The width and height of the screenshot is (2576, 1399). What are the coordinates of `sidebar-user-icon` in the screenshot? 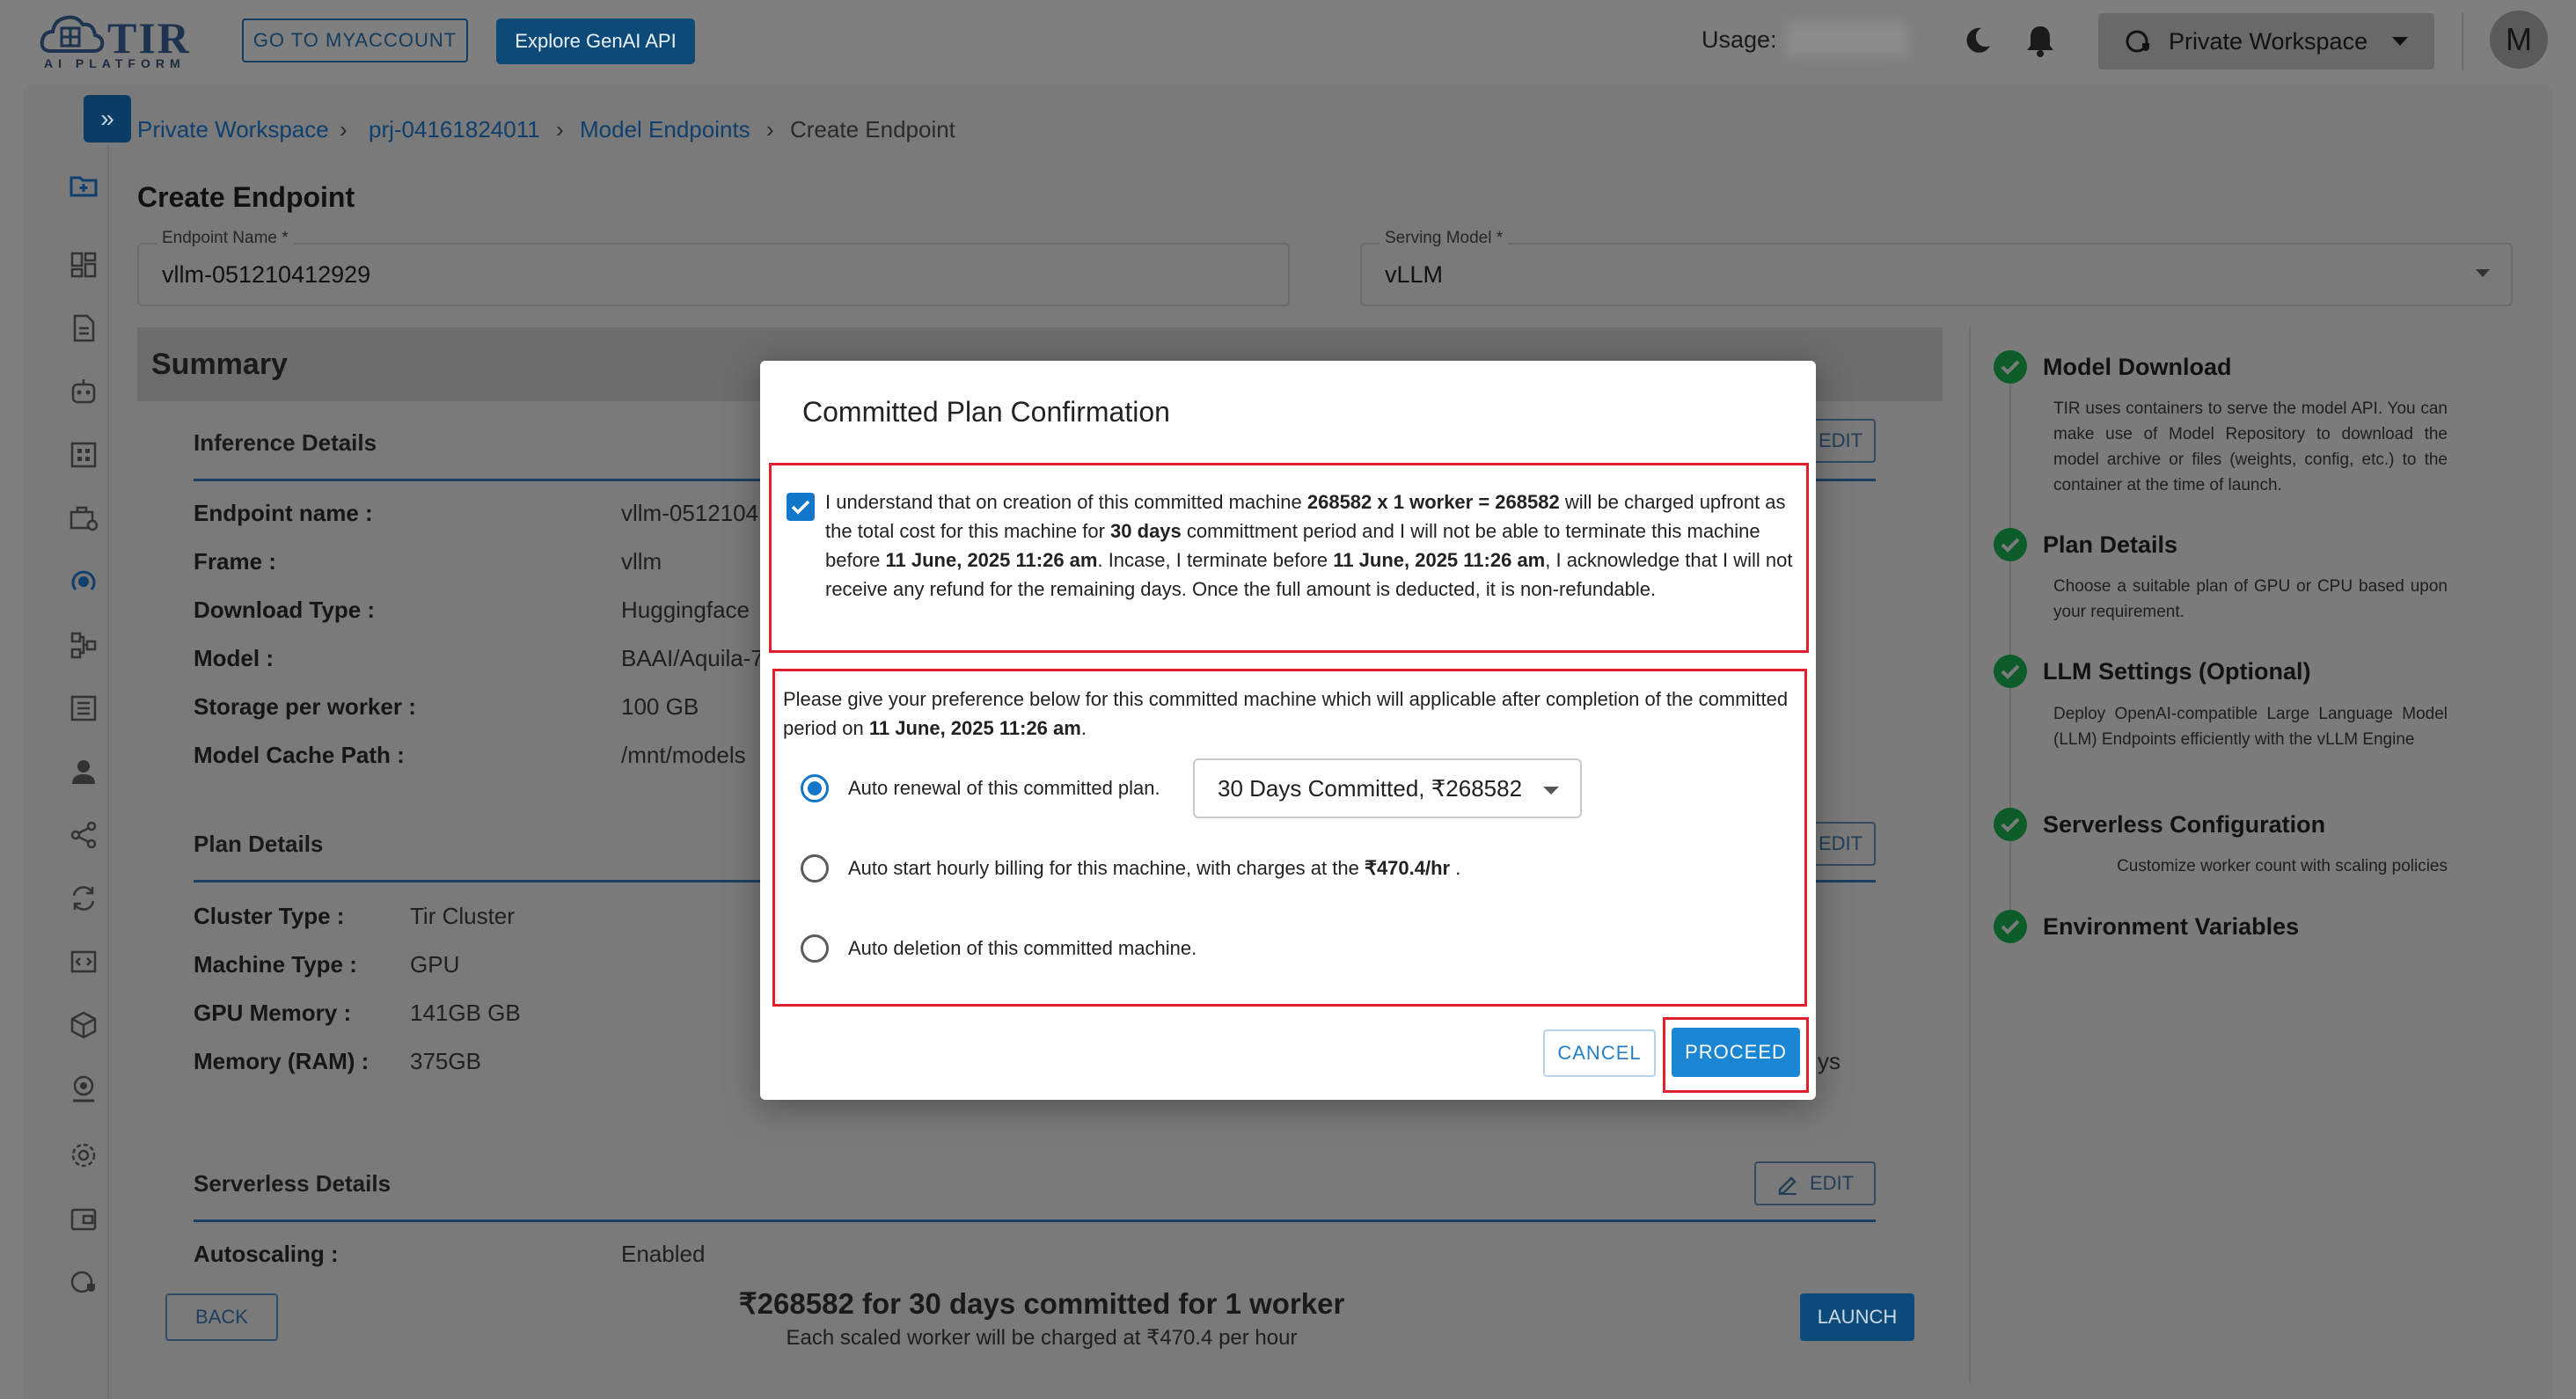 It's located at (84, 772).